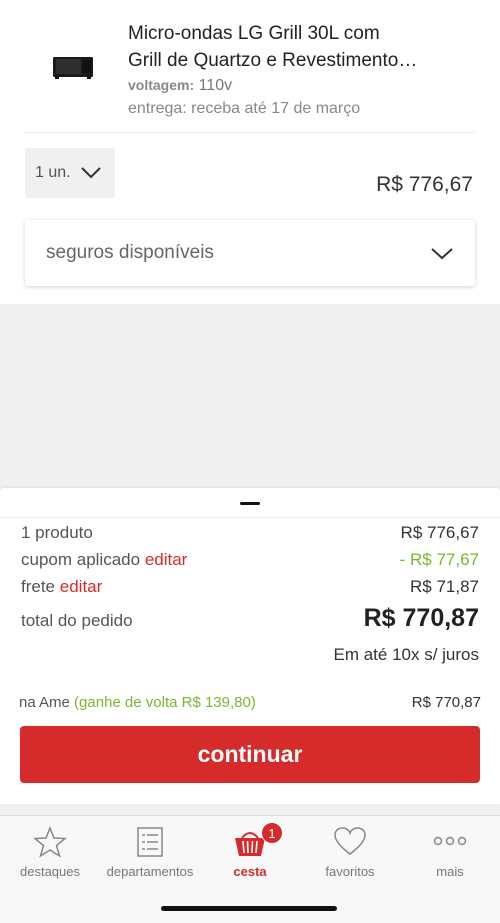  What do you see at coordinates (250, 851) in the screenshot?
I see `tab-cesta: 1 cesta` at bounding box center [250, 851].